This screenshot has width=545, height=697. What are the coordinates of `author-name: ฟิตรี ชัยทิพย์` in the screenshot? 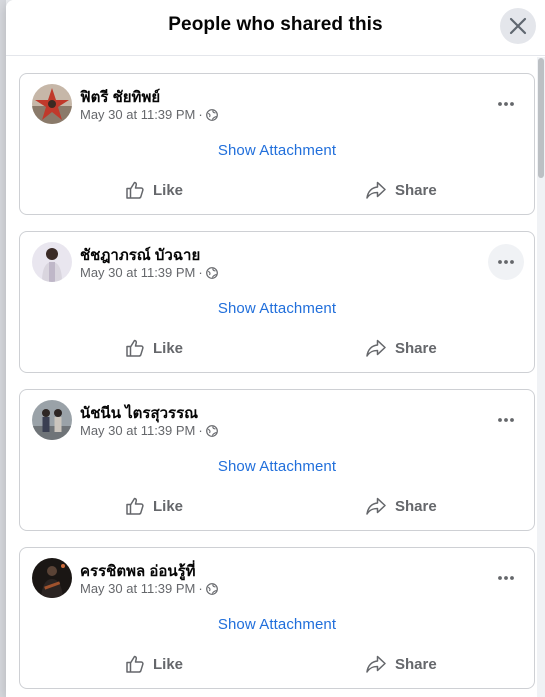 It's located at (120, 97).